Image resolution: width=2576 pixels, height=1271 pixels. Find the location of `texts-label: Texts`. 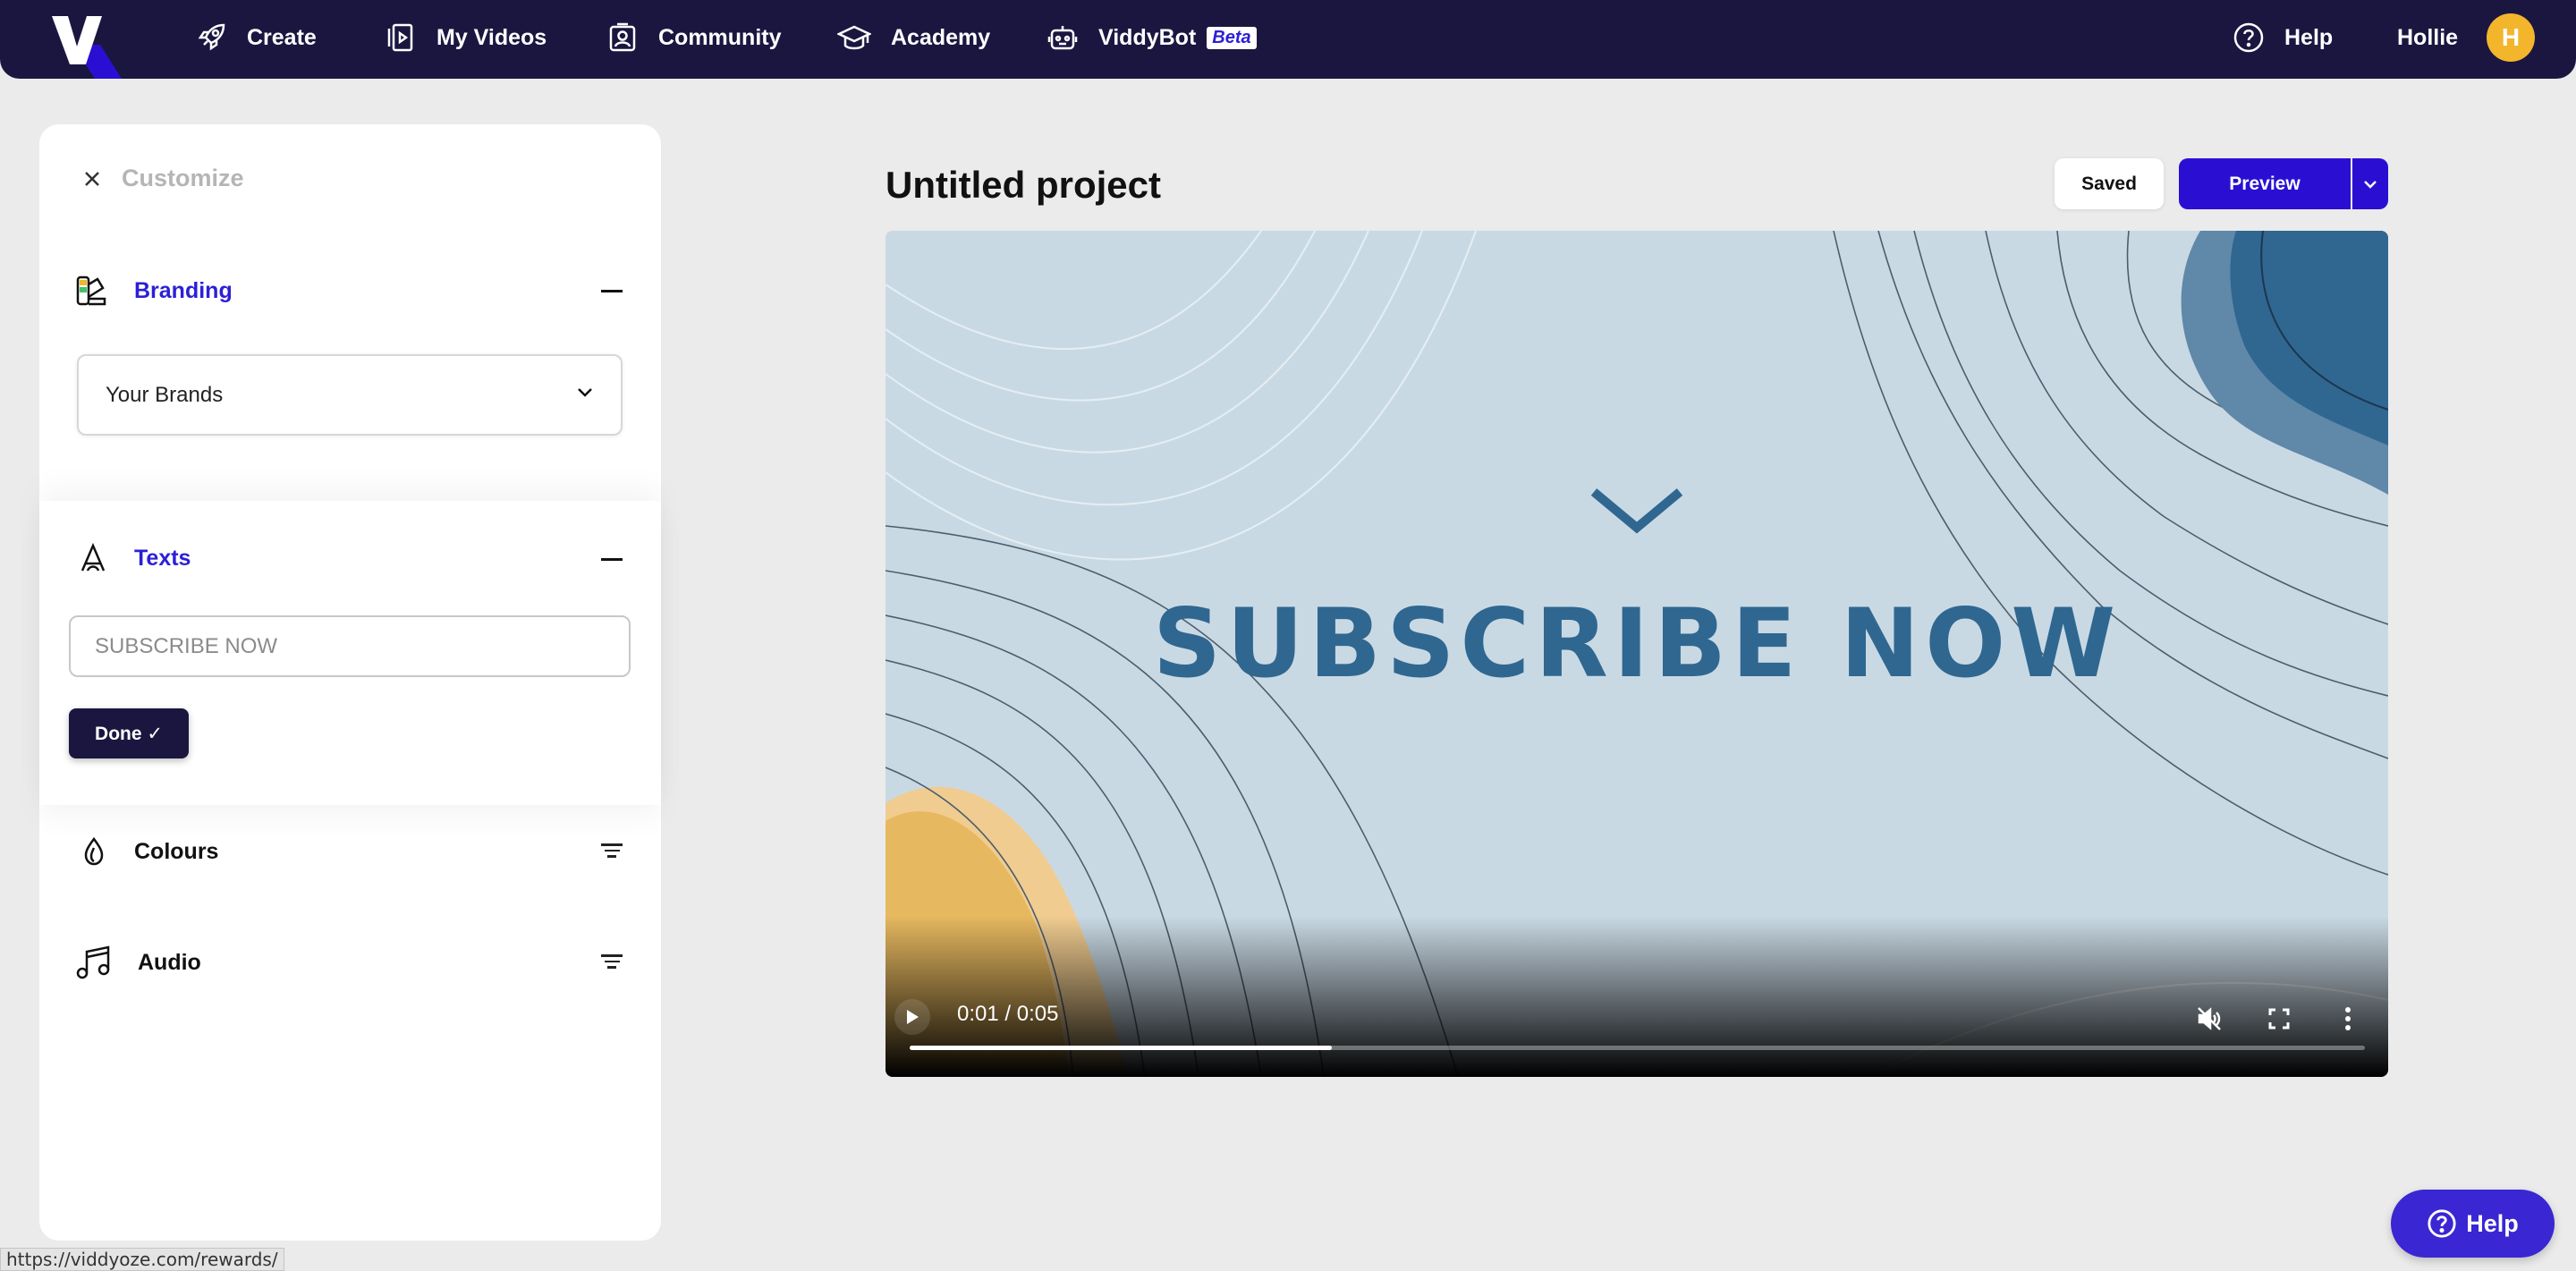

texts-label: Texts is located at coordinates (162, 558).